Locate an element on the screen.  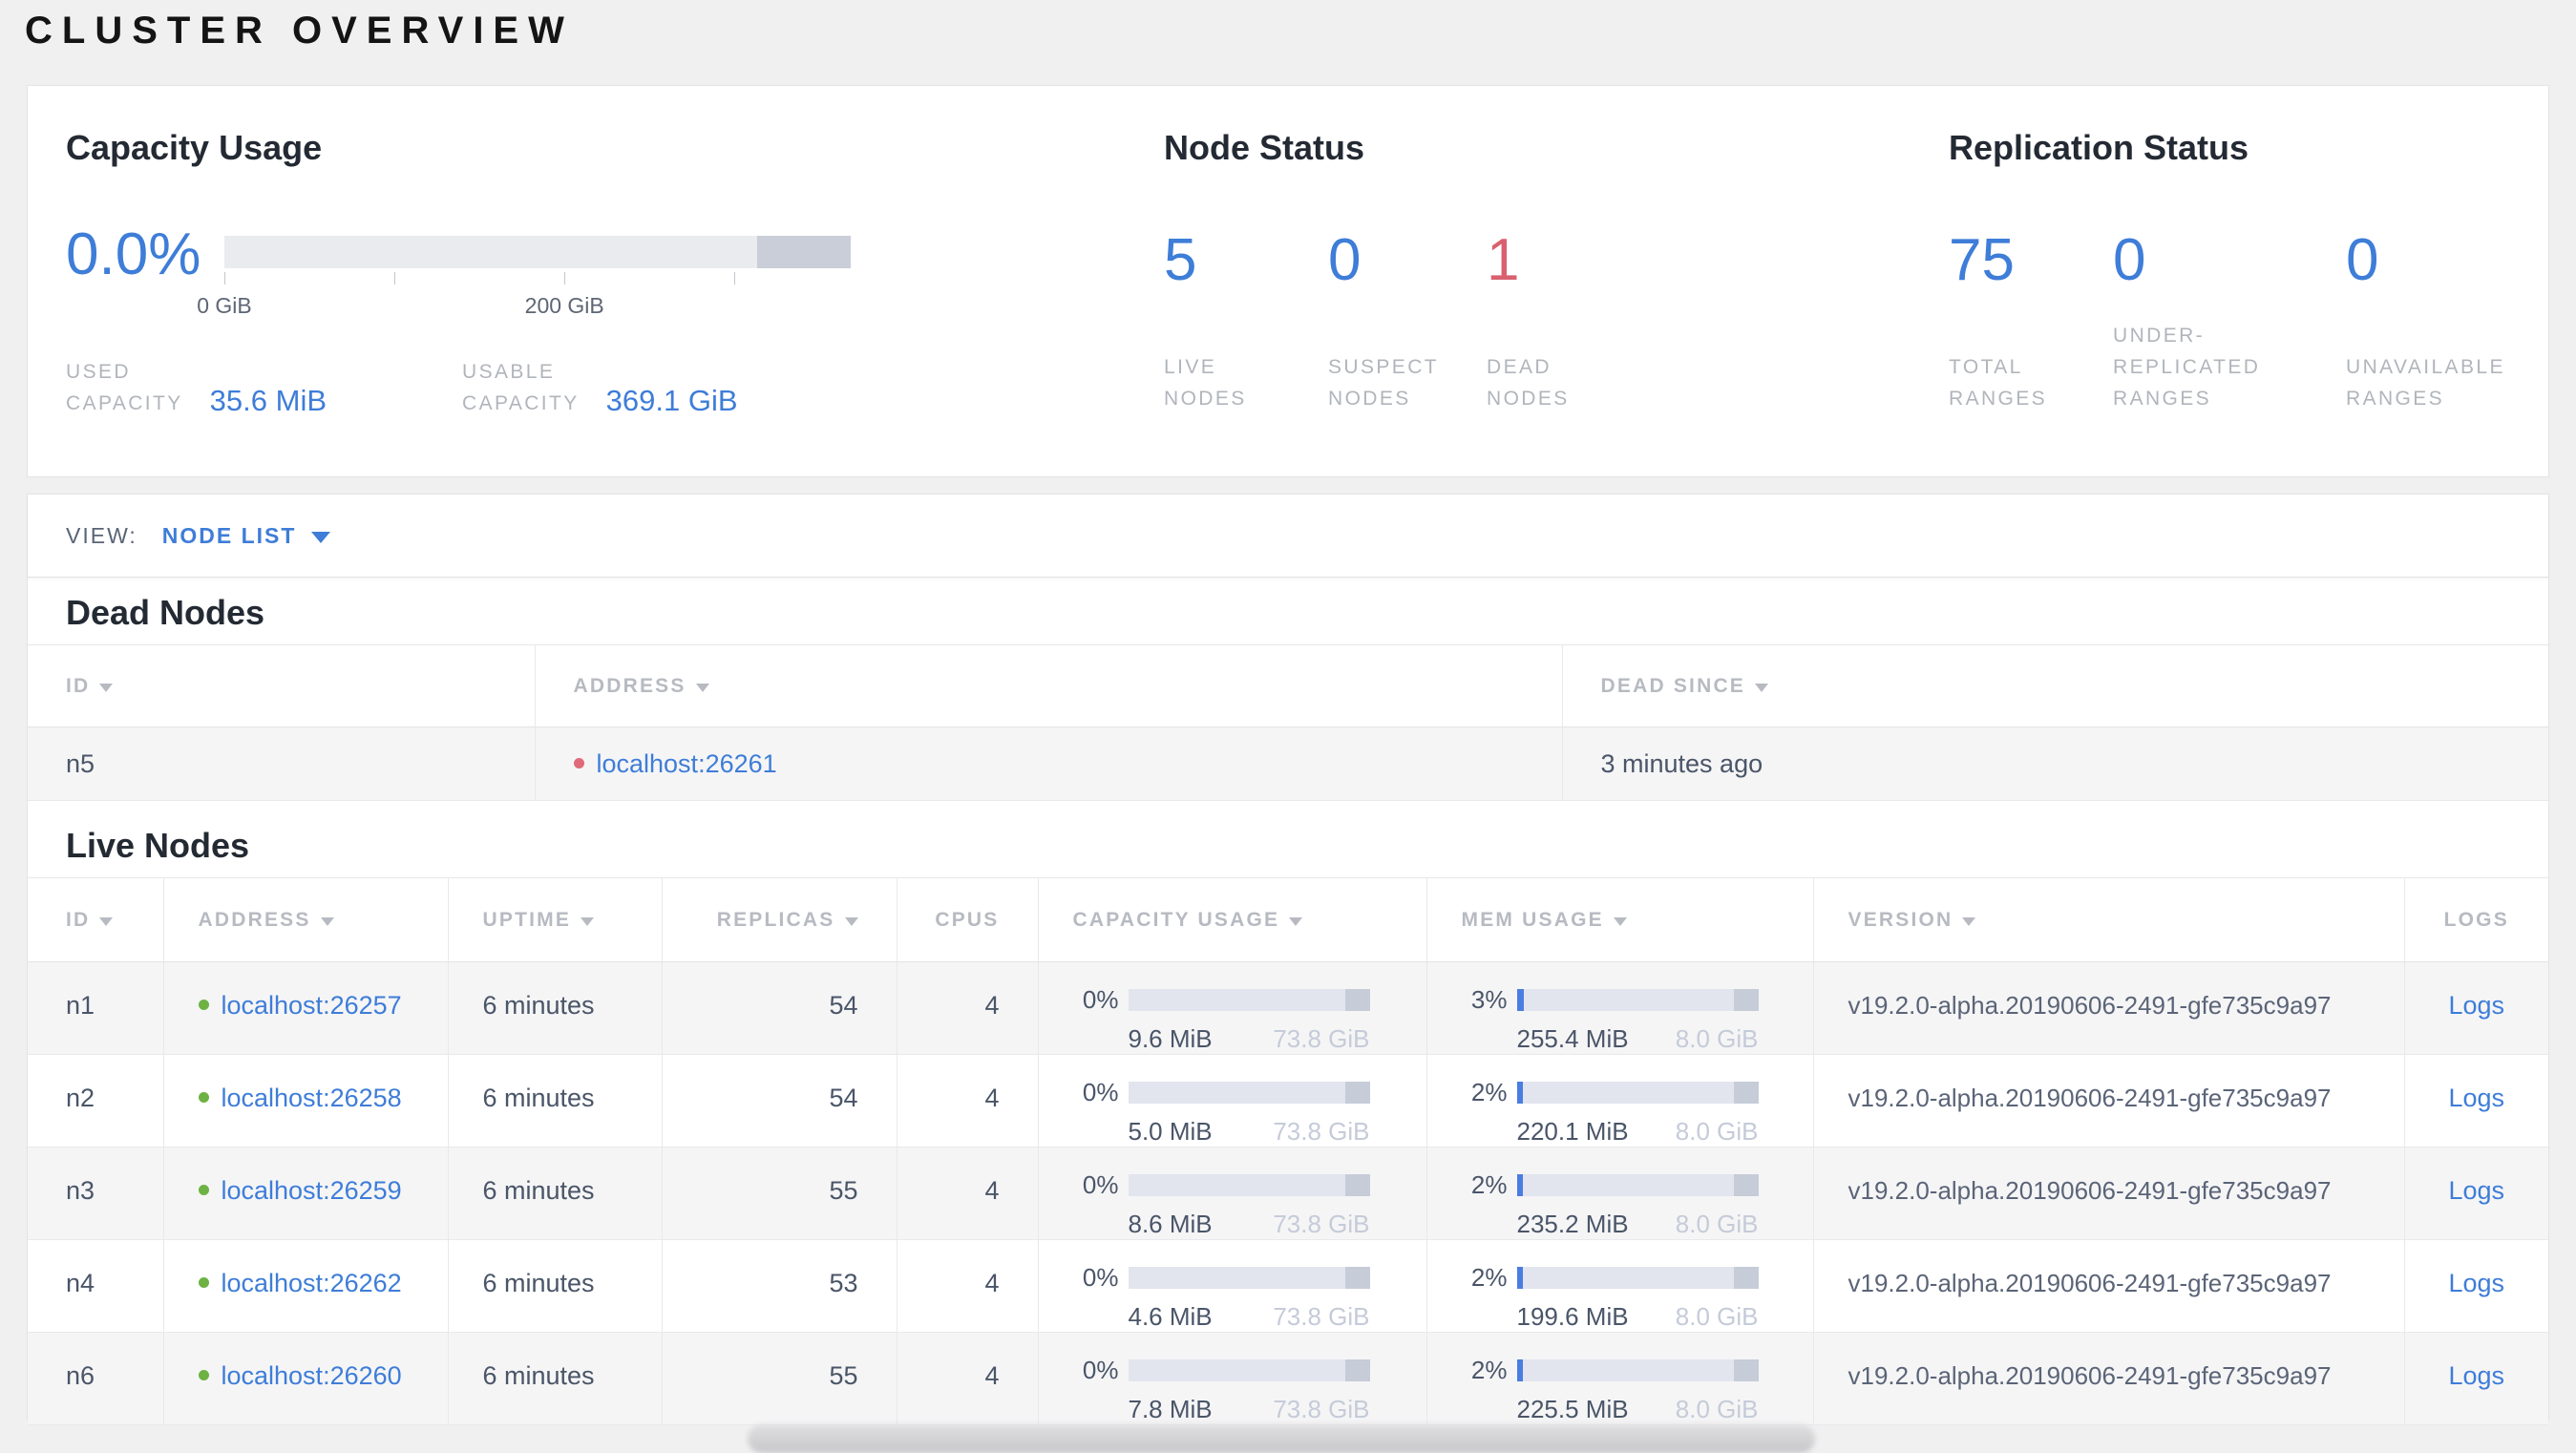
replicas-cell: 55 is located at coordinates (779, 1193).